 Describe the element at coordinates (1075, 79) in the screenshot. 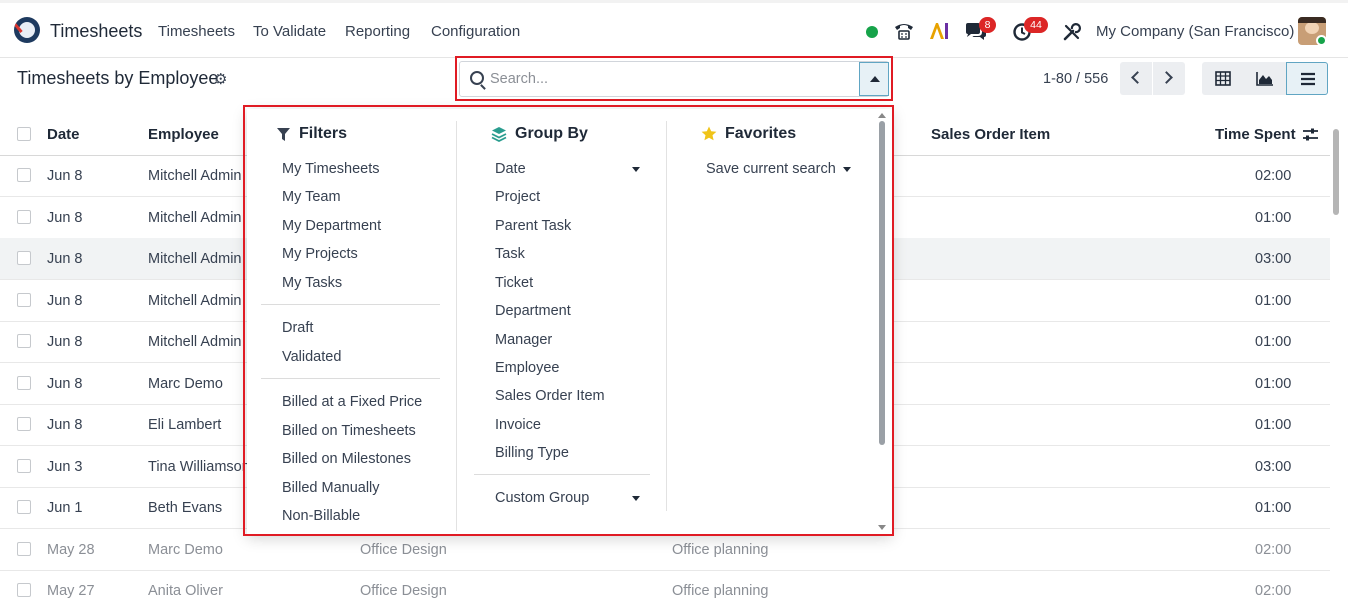

I see `pager-value: 1-80 / 556` at that location.